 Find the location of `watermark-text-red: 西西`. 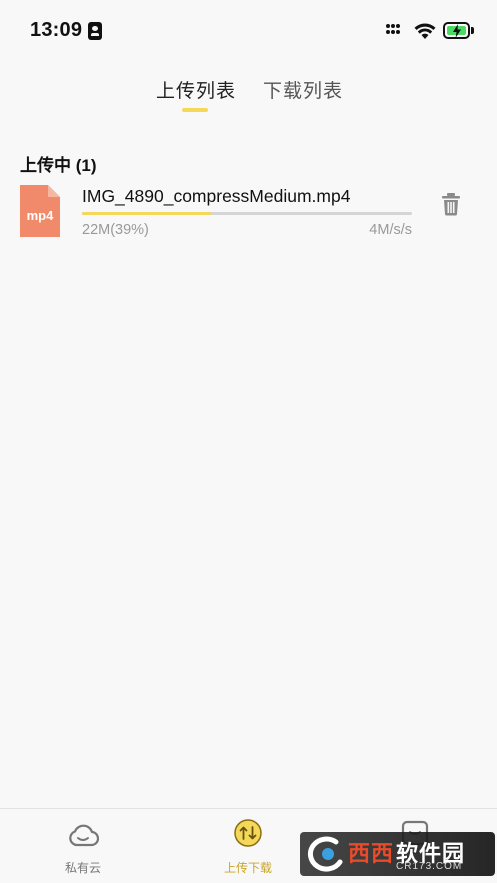

watermark-text-red: 西西 is located at coordinates (371, 853).